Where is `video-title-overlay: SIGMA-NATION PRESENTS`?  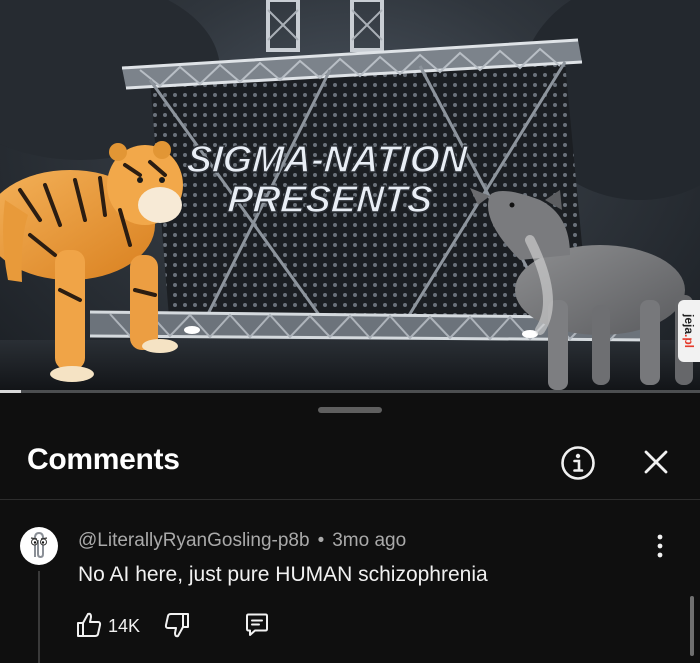 video-title-overlay: SIGMA-NATION PRESENTS is located at coordinates (328, 179).